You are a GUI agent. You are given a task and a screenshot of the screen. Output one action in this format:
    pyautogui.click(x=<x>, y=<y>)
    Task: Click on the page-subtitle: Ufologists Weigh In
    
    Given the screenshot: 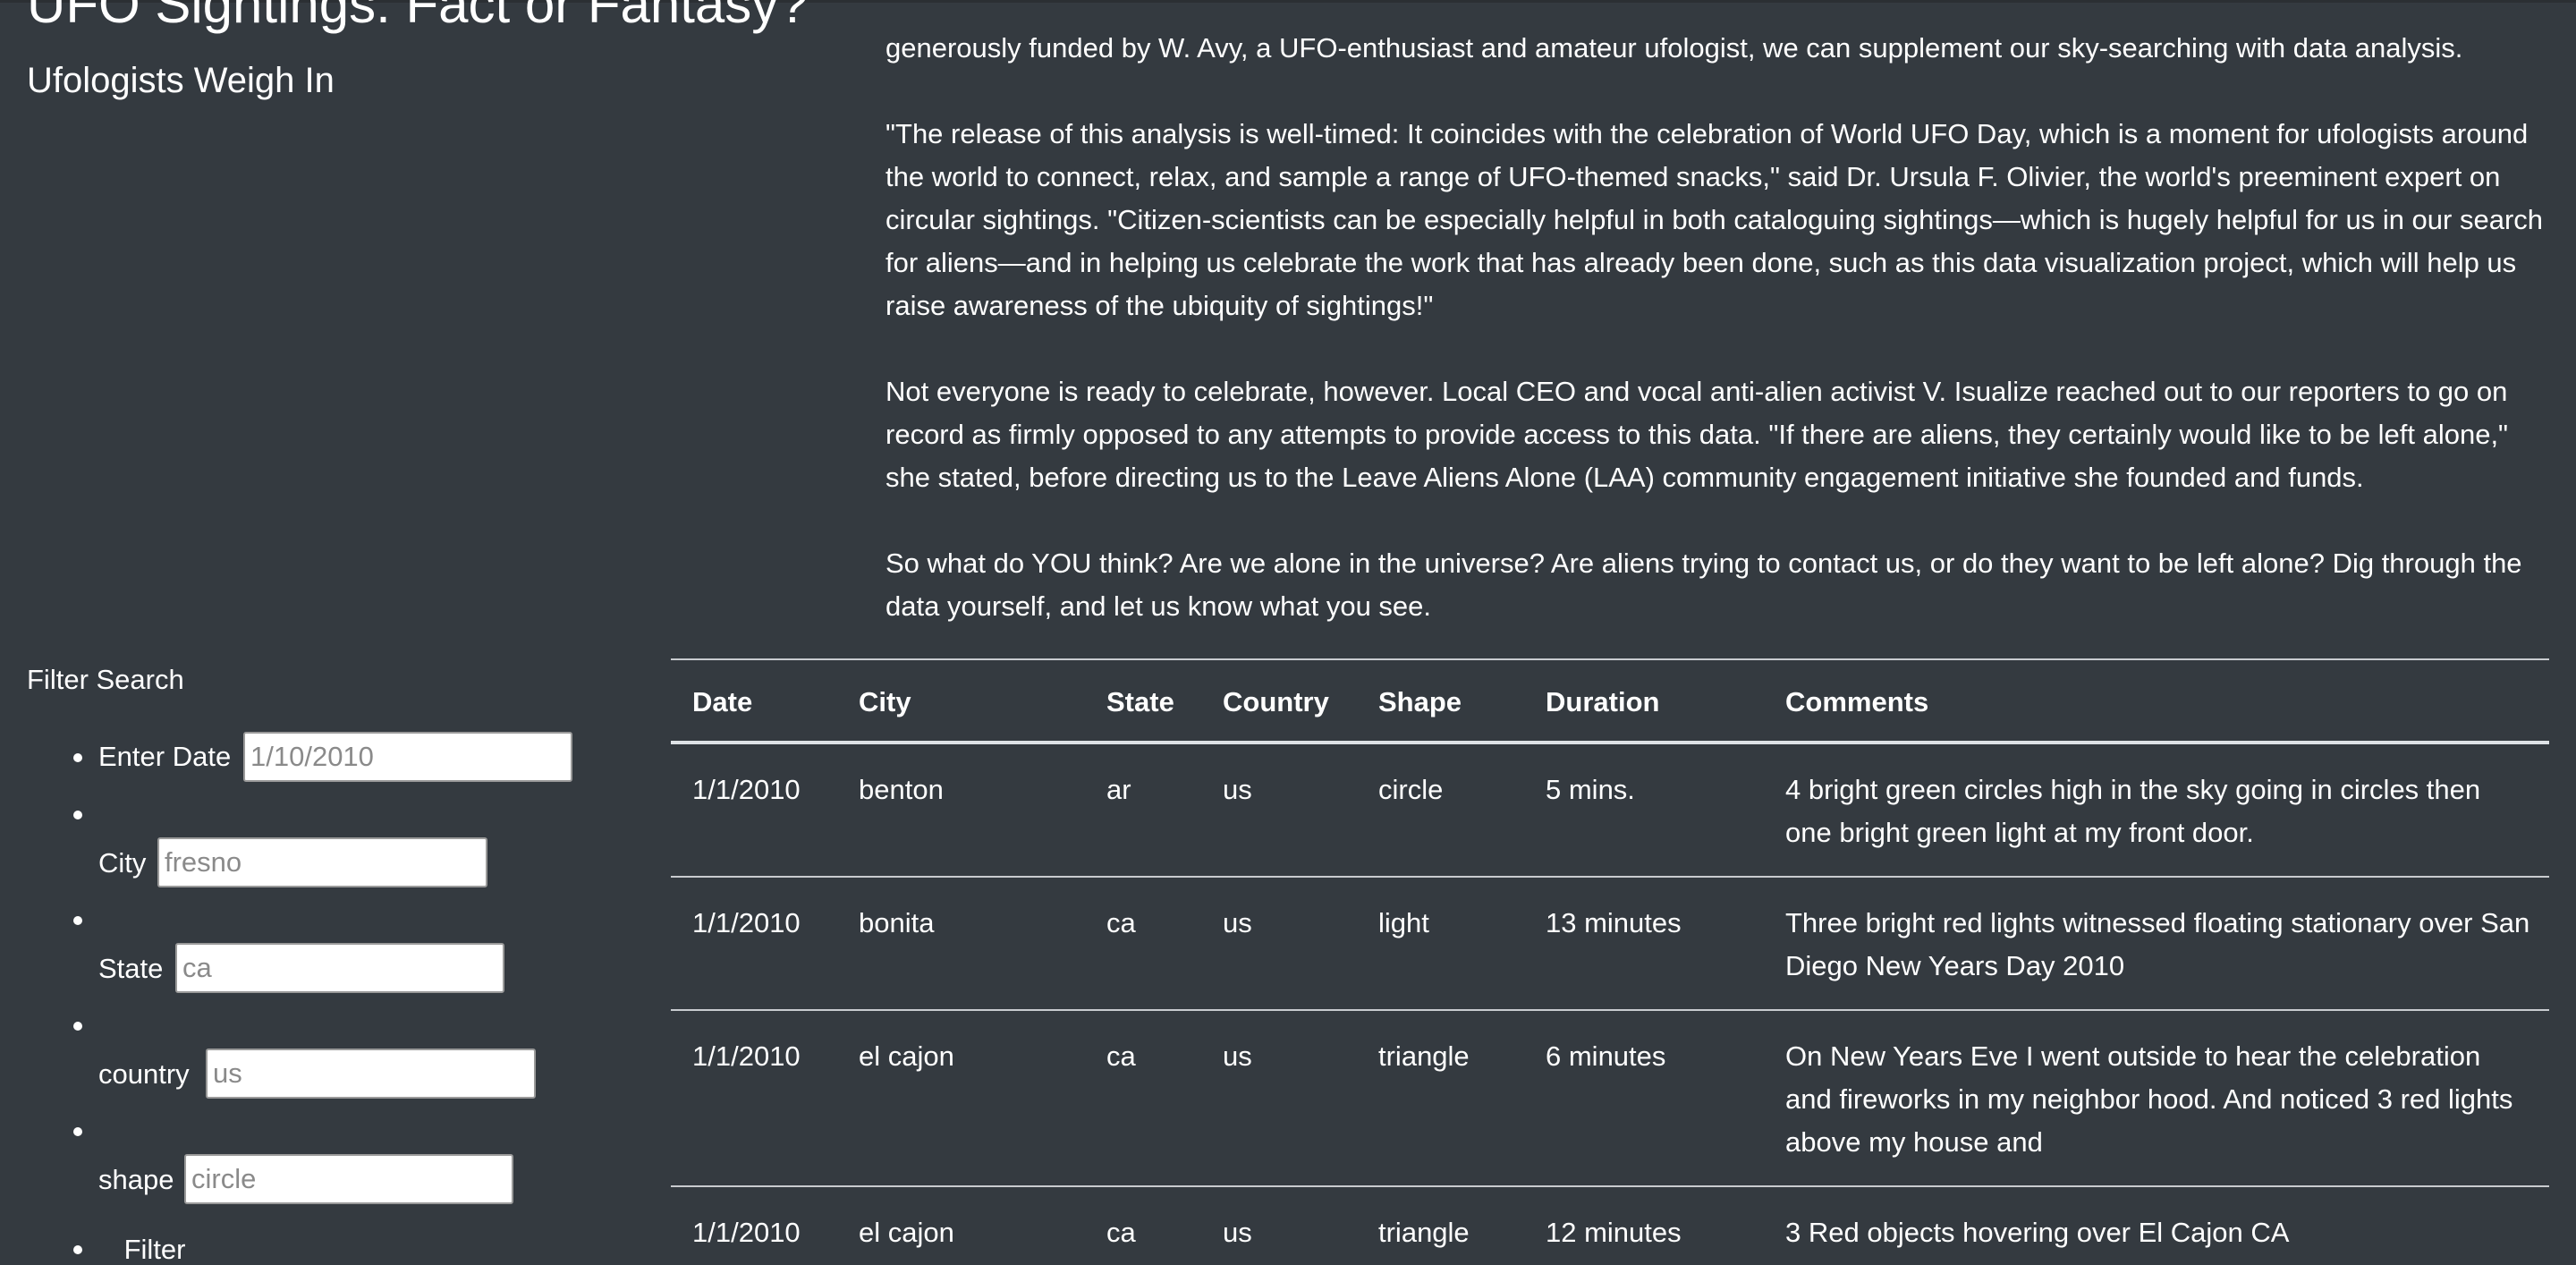 What is the action you would take?
    pyautogui.click(x=181, y=80)
    